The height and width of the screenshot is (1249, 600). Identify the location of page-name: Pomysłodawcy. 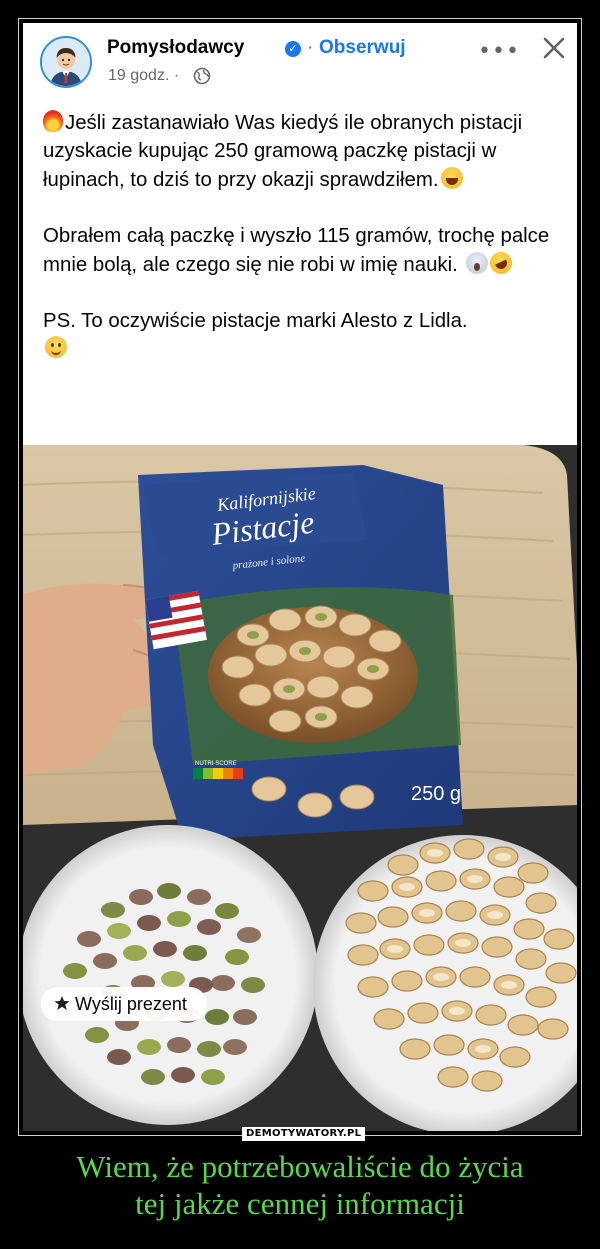
(175, 48).